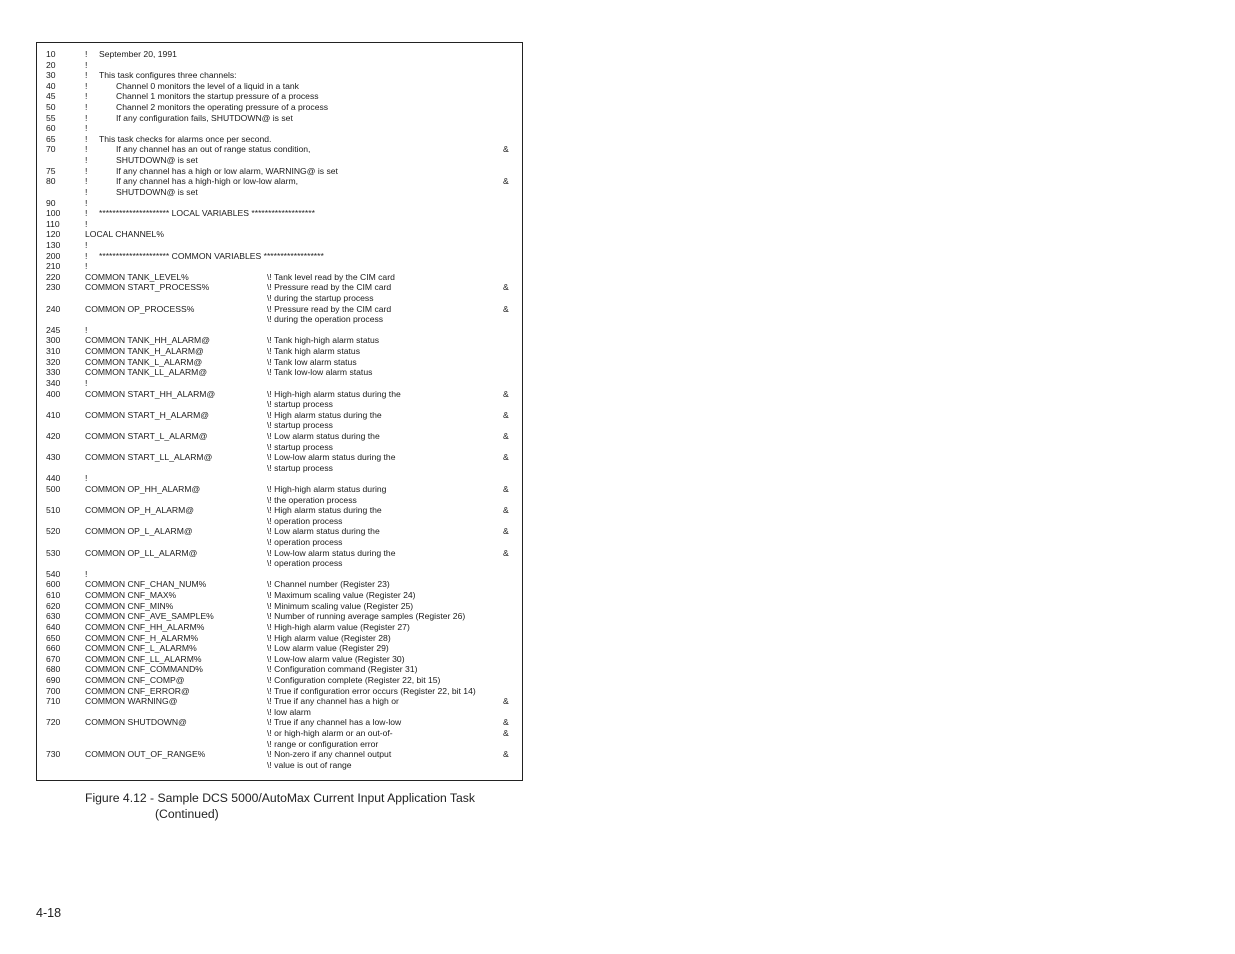 This screenshot has height=954, width=1235. Describe the element at coordinates (323, 340) in the screenshot. I see `inline-remark: \! Tank high-high alarm status` at that location.